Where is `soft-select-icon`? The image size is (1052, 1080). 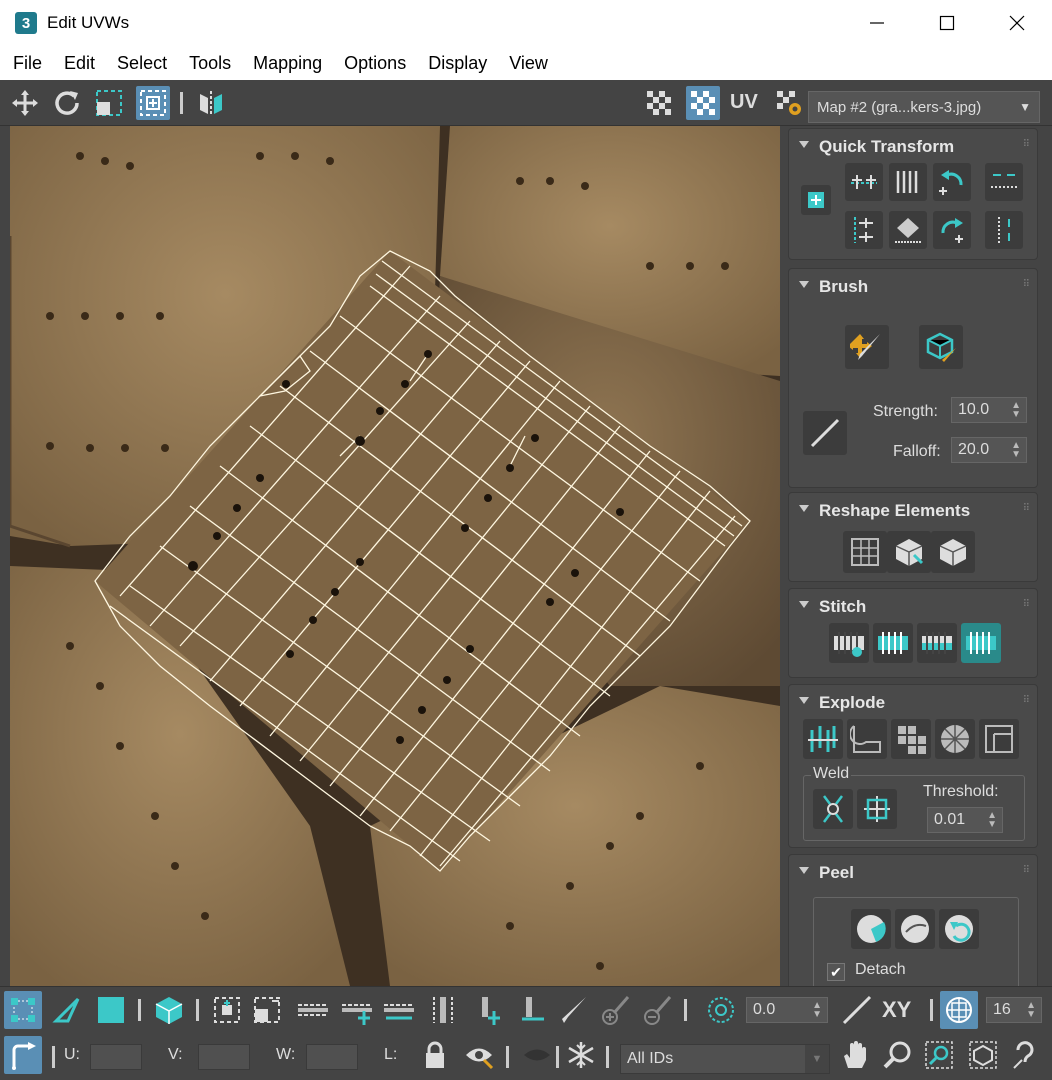 soft-select-icon is located at coordinates (721, 1010).